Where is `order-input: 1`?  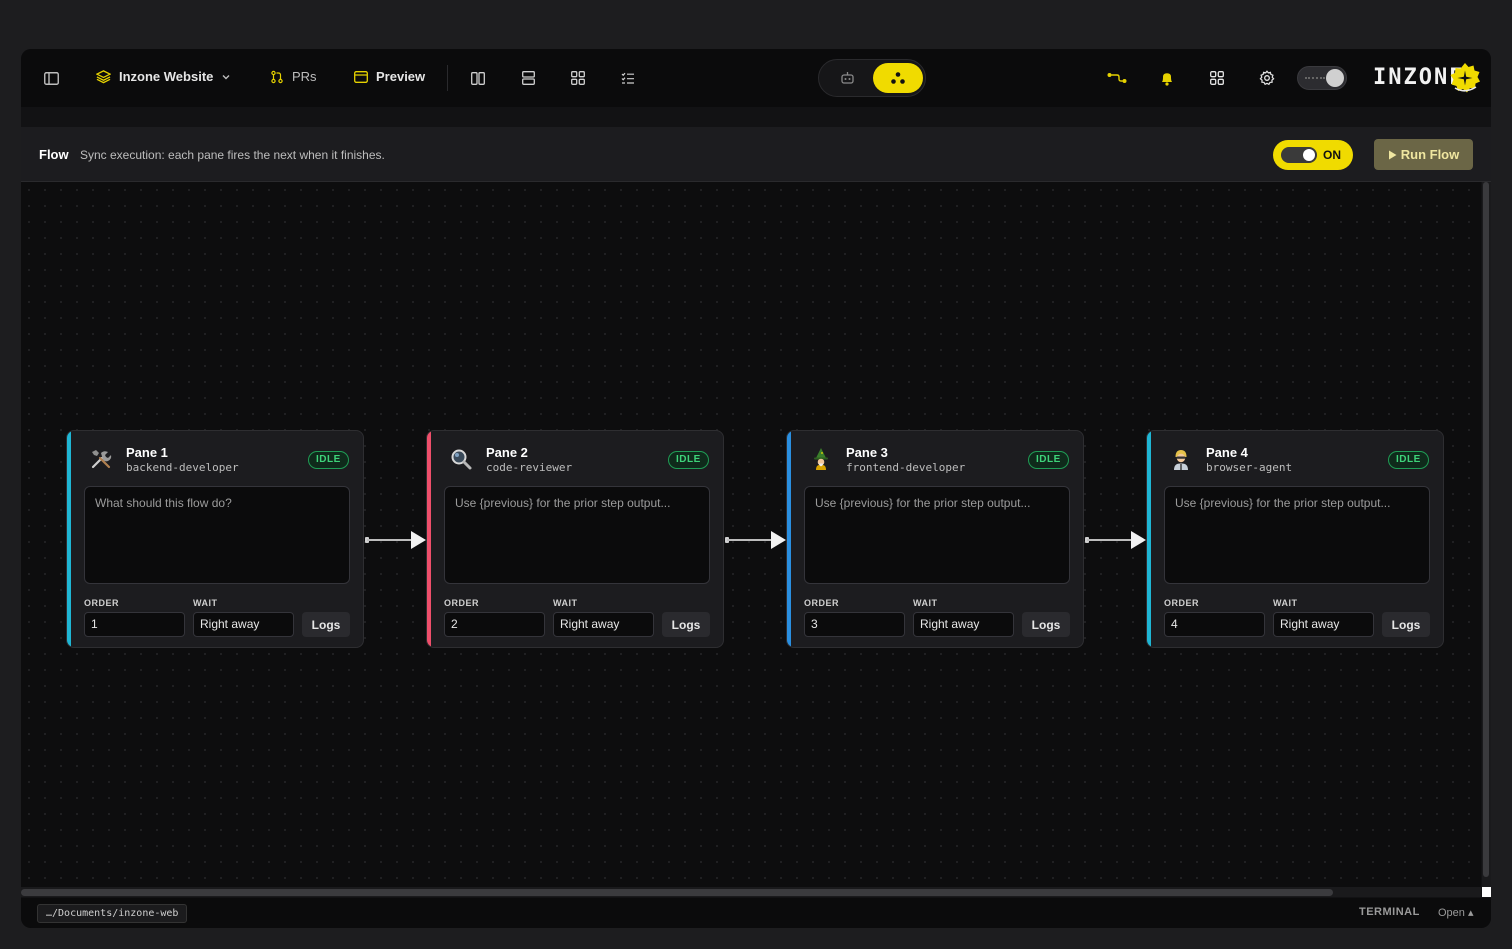
order-input: 1 is located at coordinates (134, 624).